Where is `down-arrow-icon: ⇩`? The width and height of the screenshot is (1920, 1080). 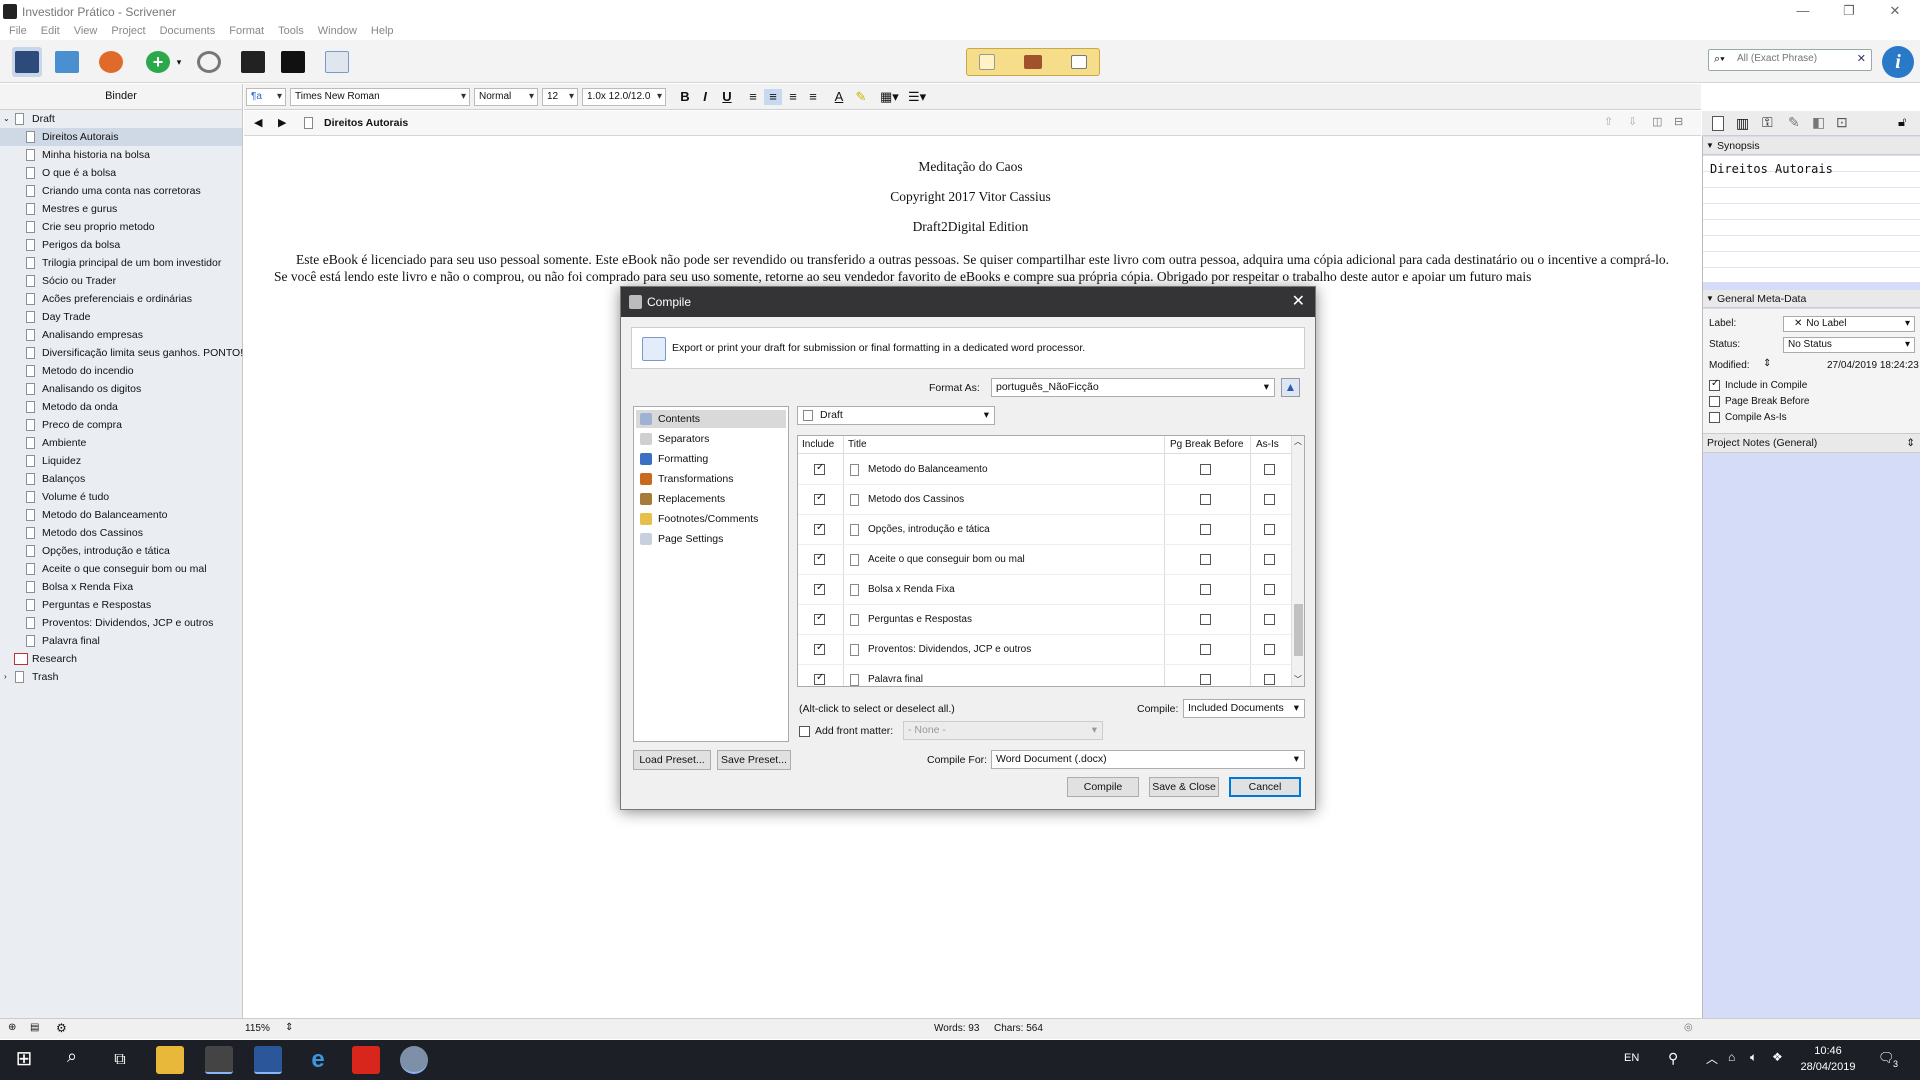 down-arrow-icon: ⇩ is located at coordinates (1632, 121).